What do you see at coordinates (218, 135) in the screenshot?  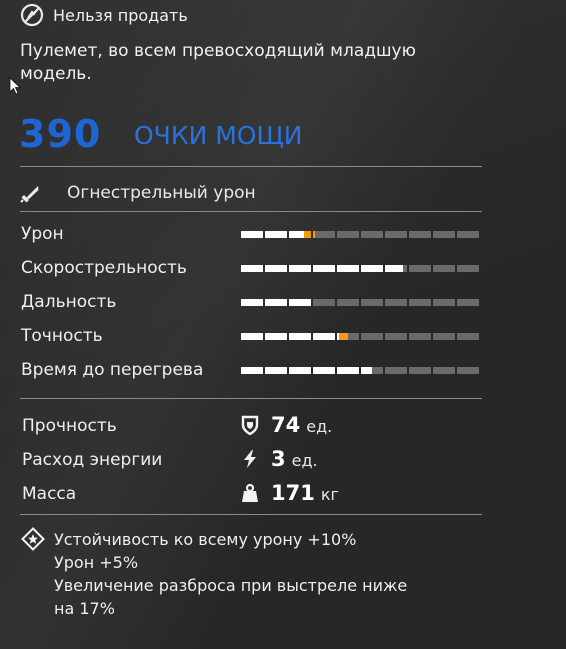 I see `power-score-label: ОЧКИ МОЩИ` at bounding box center [218, 135].